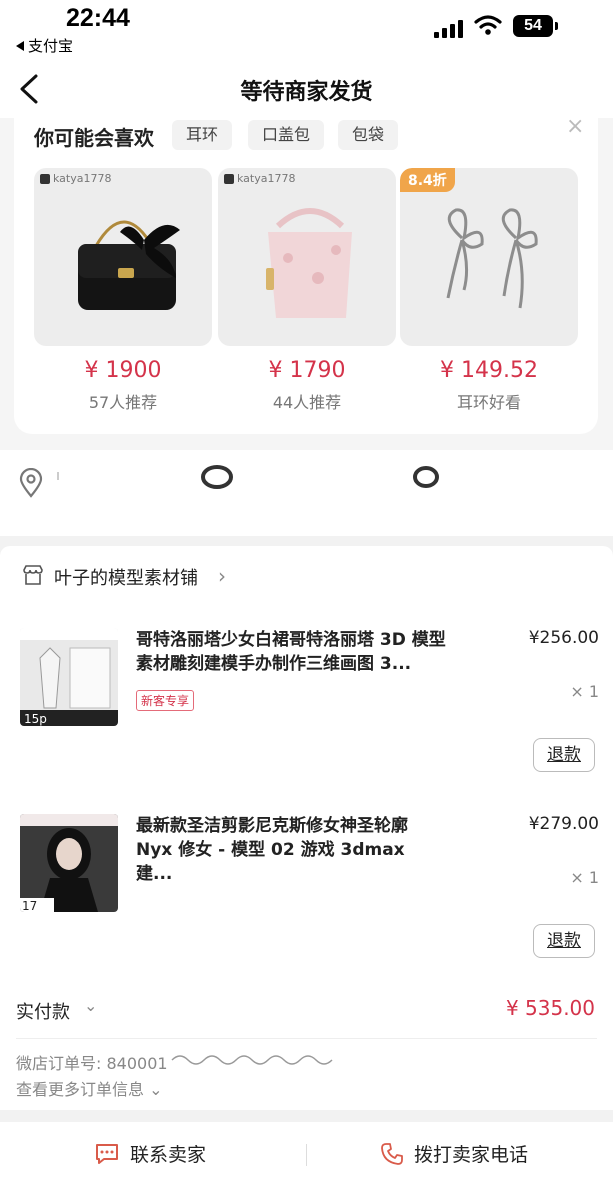  I want to click on footer-actions: 联系卖家 拨打卖家电话, so click(306, 1154).